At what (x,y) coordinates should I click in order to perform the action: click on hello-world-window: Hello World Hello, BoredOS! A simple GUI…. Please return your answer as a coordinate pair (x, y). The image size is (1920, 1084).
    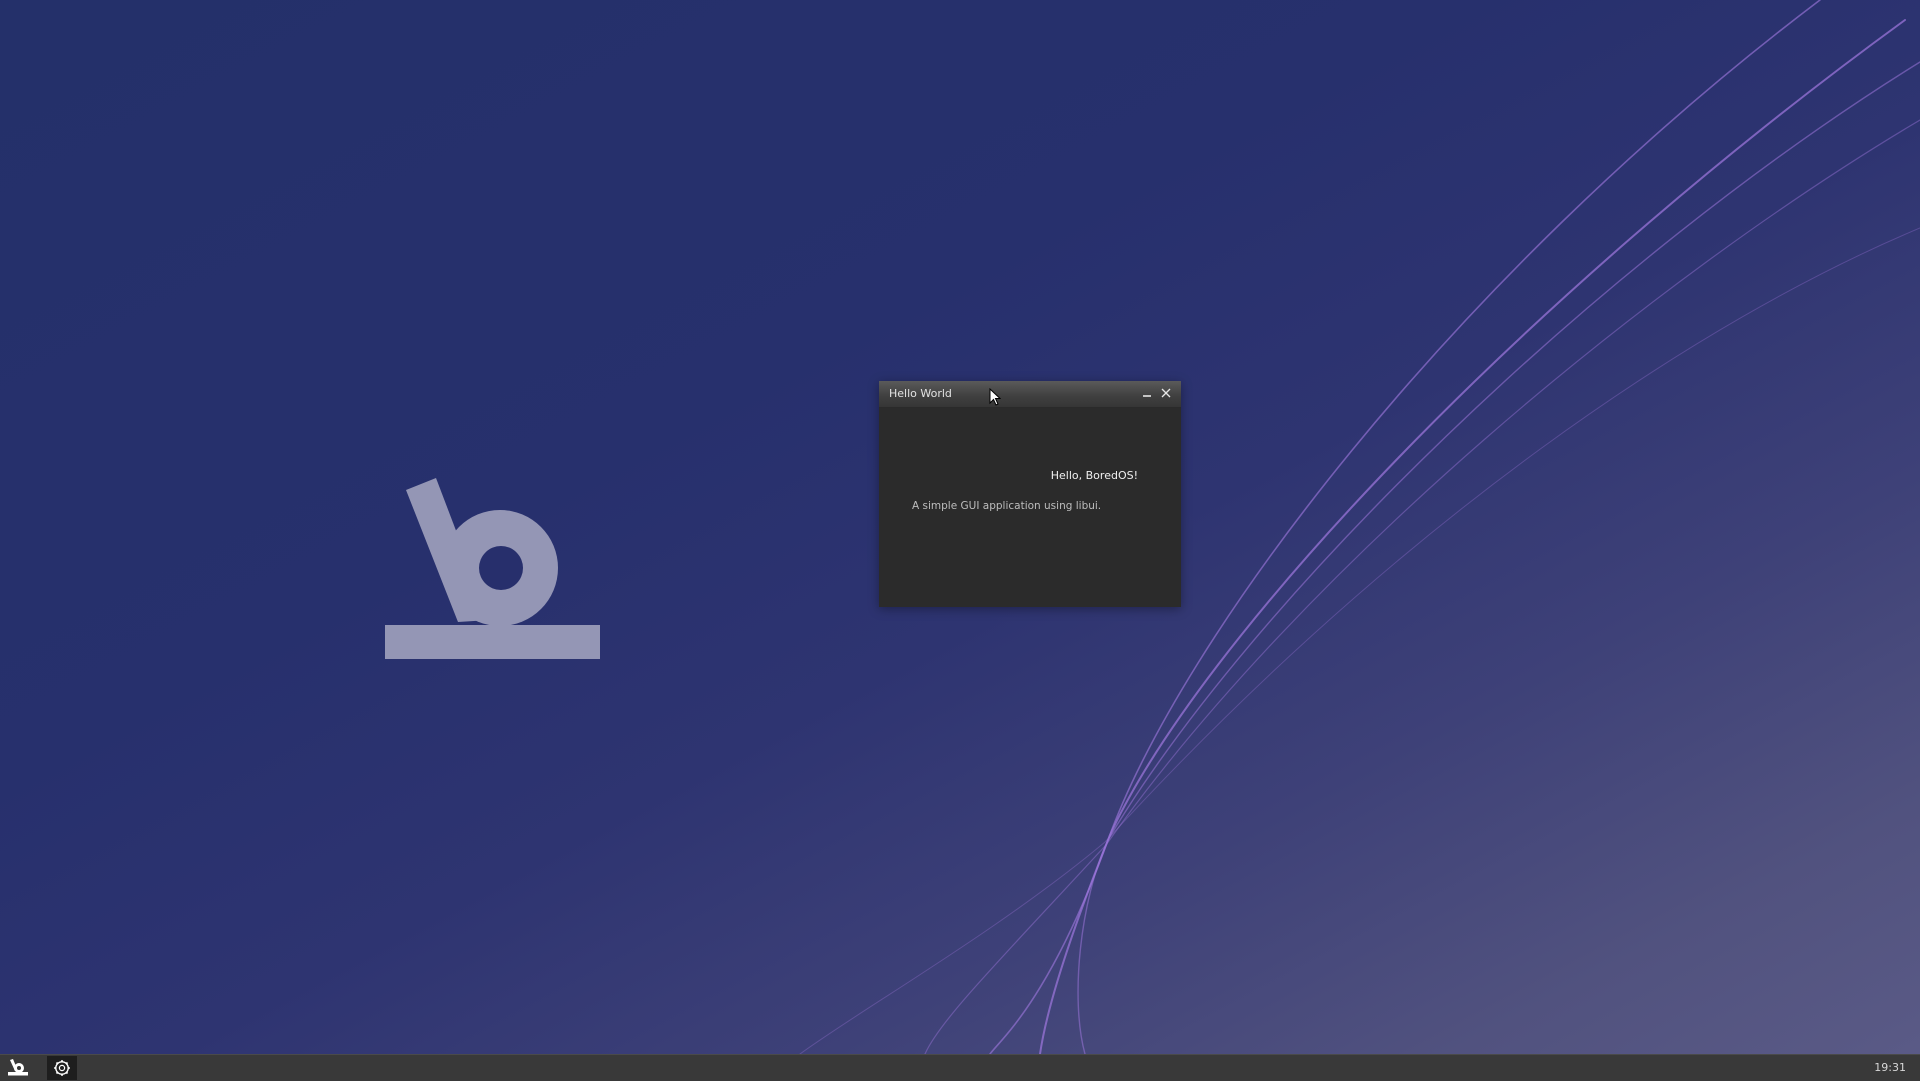
    Looking at the image, I should click on (1030, 494).